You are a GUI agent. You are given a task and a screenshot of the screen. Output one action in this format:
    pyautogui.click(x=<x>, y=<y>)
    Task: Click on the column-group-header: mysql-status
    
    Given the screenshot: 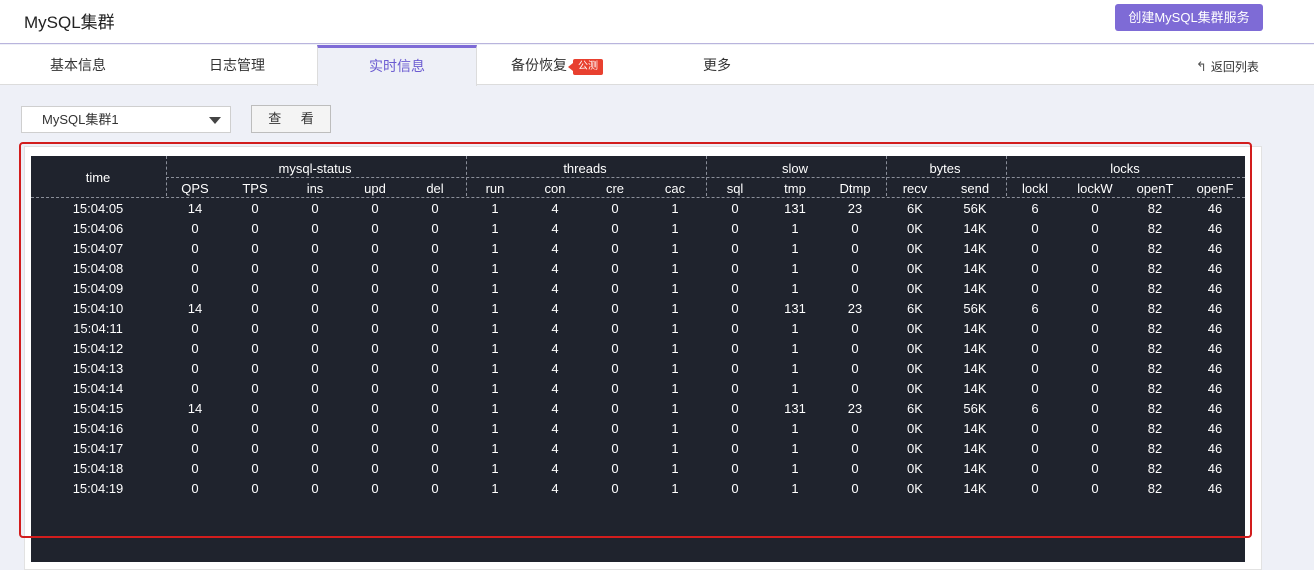 What is the action you would take?
    pyautogui.click(x=315, y=168)
    